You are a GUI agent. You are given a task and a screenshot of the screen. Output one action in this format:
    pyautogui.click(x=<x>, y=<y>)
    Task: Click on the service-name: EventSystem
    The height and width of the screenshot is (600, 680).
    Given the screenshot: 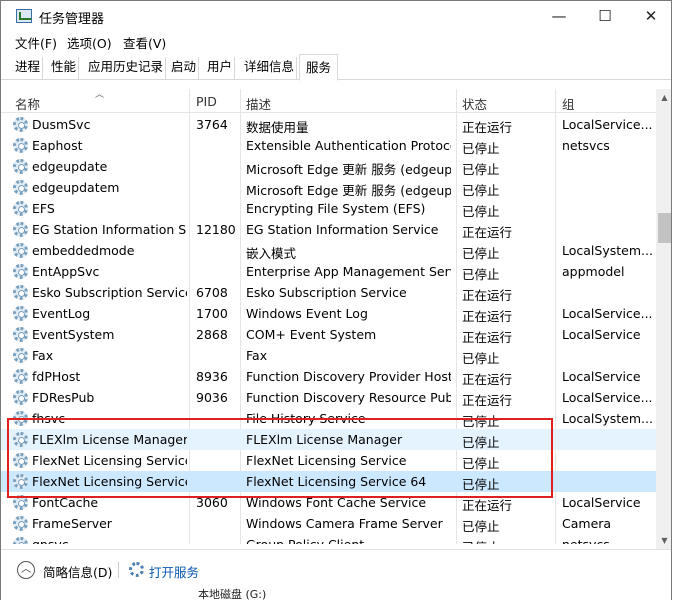 What is the action you would take?
    pyautogui.click(x=73, y=334)
    